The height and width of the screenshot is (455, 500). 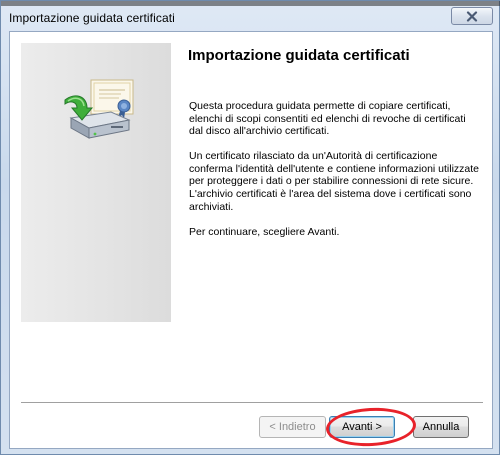 What do you see at coordinates (92, 18) in the screenshot?
I see `window-title: Importazione guidata certificati` at bounding box center [92, 18].